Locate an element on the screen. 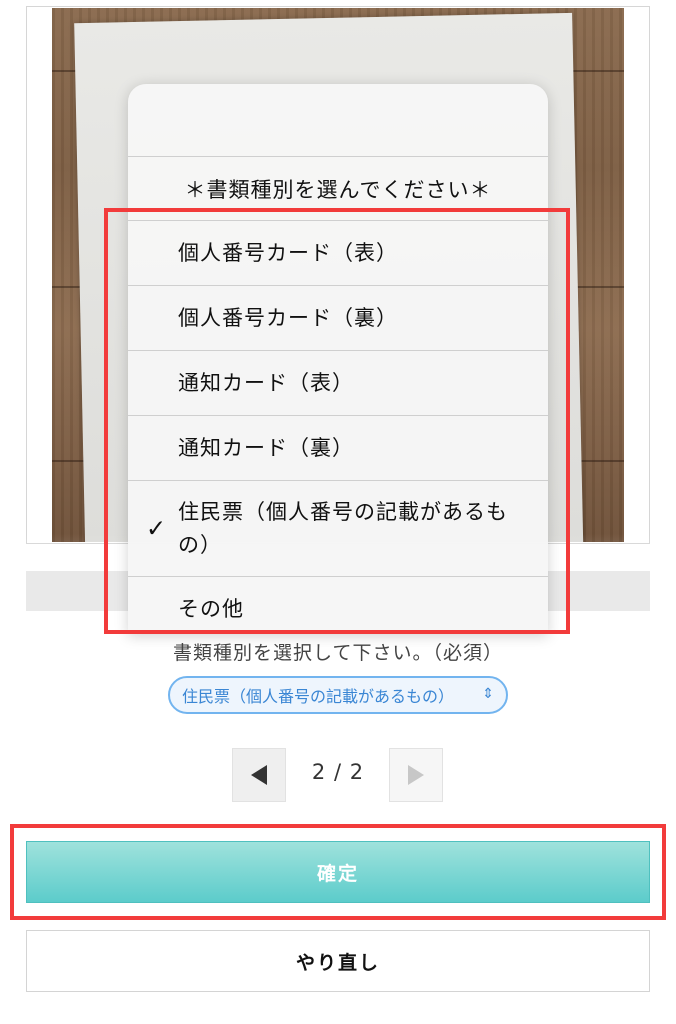 Image resolution: width=676 pixels, height=1024 pixels. picker-option-resident-record: ✓ 住民票（個人番号の記載があるもの） is located at coordinates (338, 529).